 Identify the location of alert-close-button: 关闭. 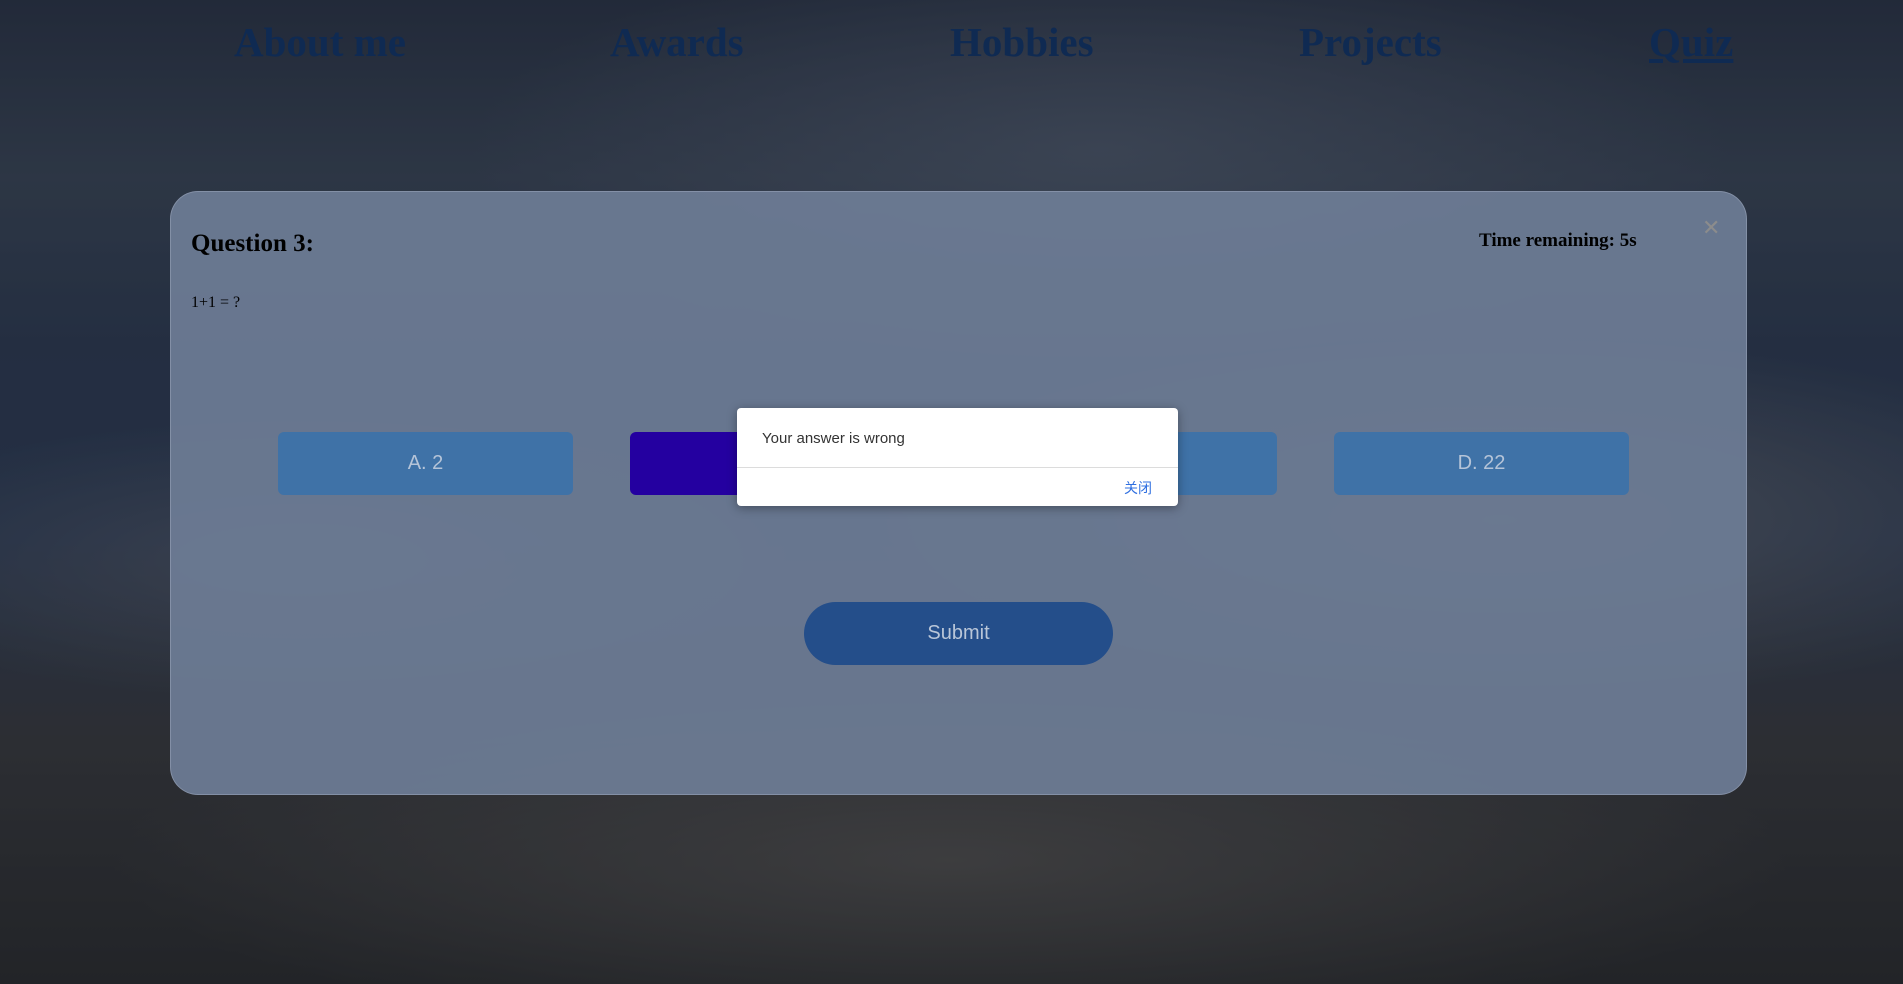
(1138, 488).